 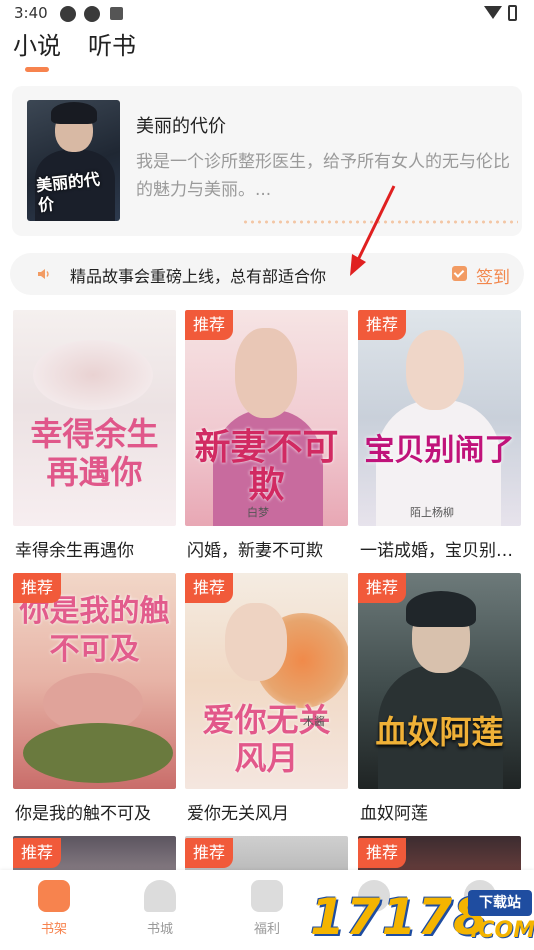 What do you see at coordinates (459, 273) in the screenshot?
I see `checkin-icon` at bounding box center [459, 273].